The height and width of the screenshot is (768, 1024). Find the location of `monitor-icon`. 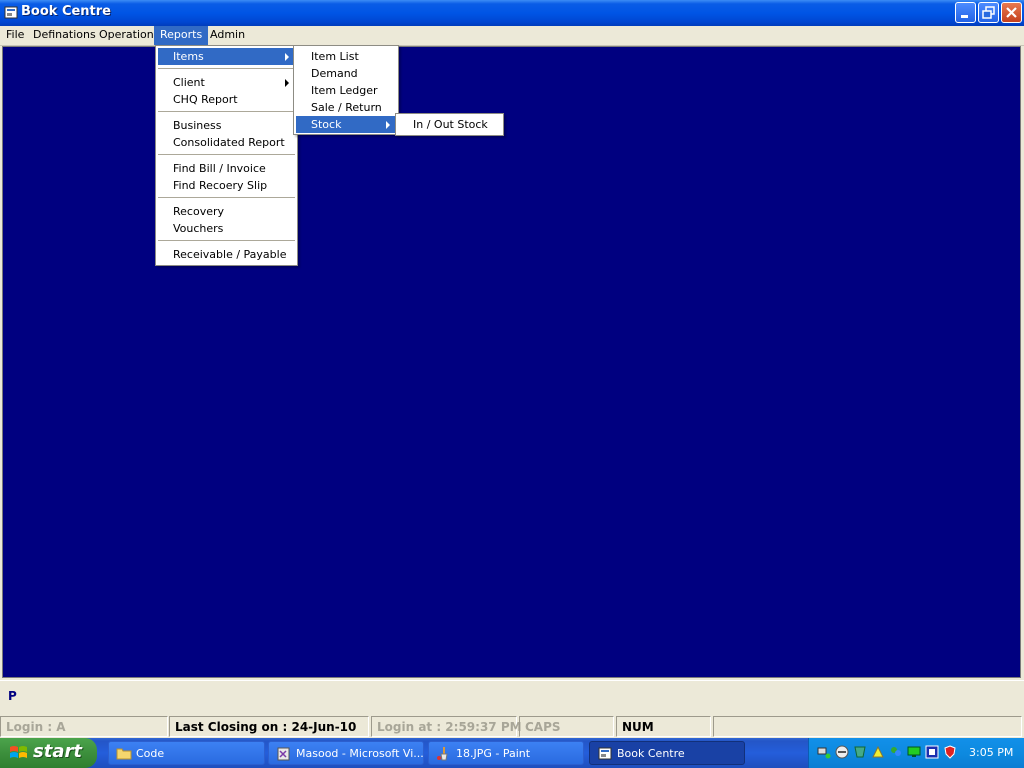

monitor-icon is located at coordinates (914, 752).